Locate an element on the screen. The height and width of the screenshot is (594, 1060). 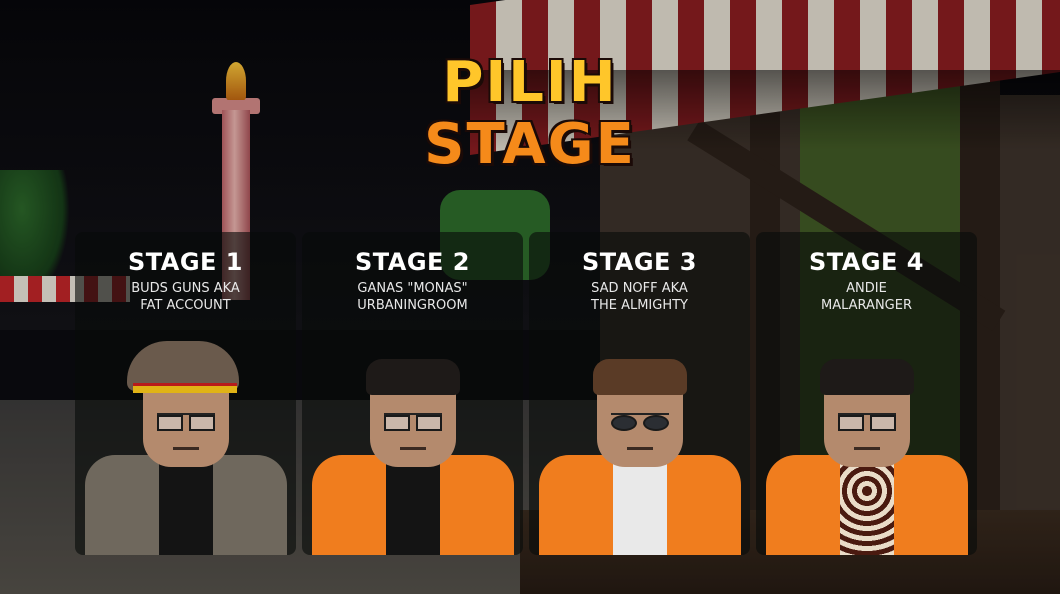
stage-boss-name: GANAS "MONAS" URBANINGROOM is located at coordinates (412, 297).